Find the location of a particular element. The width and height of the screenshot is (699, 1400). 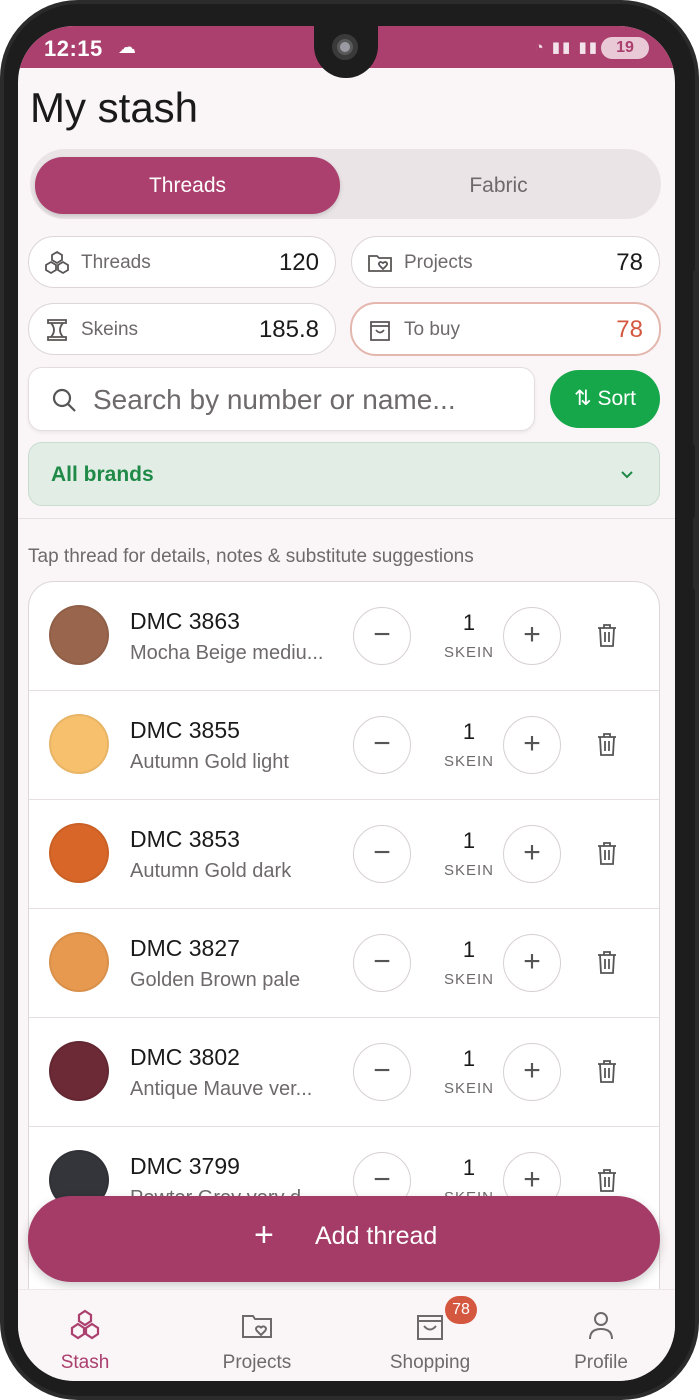

sort-icon: ⇅ is located at coordinates (583, 398).